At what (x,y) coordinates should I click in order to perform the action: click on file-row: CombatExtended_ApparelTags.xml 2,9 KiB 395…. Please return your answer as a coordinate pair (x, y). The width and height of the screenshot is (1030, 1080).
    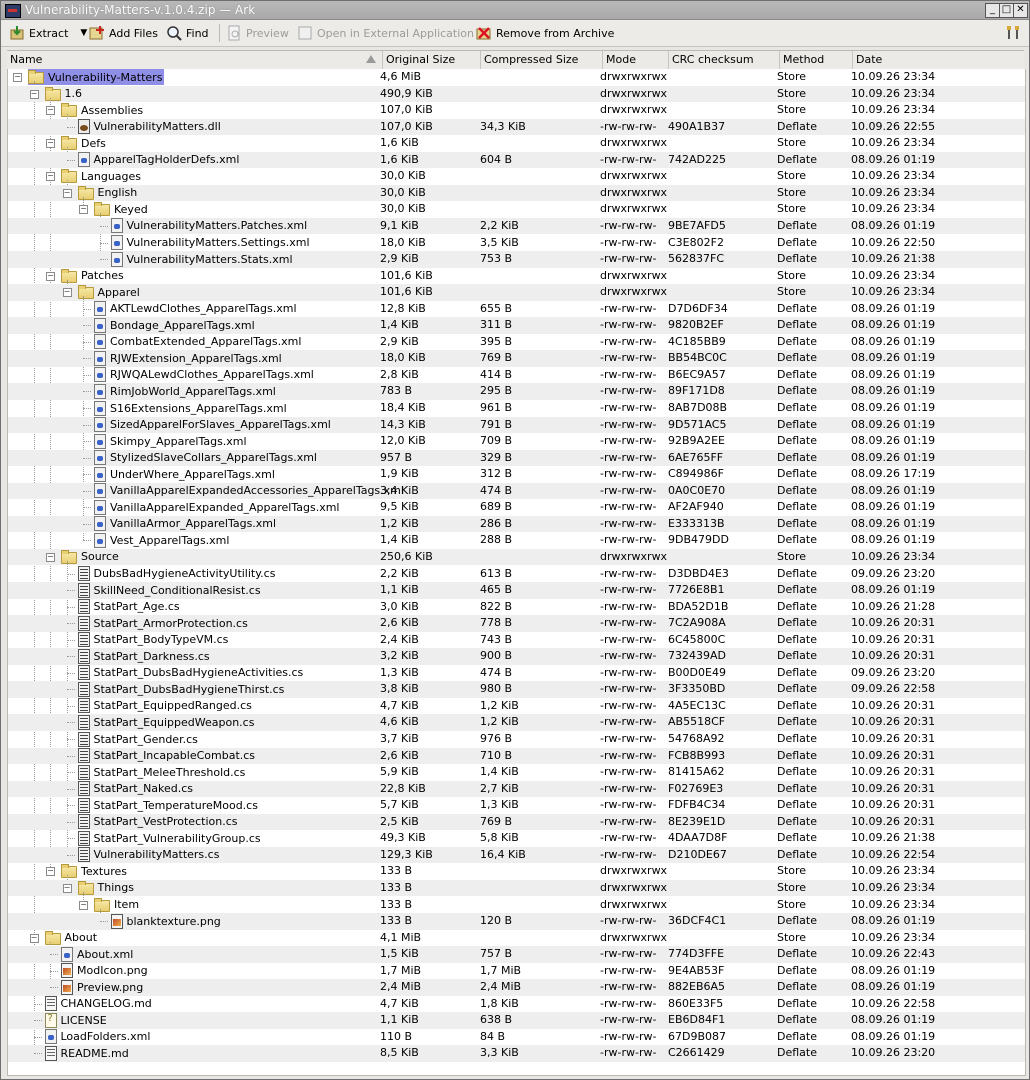
    Looking at the image, I should click on (516, 342).